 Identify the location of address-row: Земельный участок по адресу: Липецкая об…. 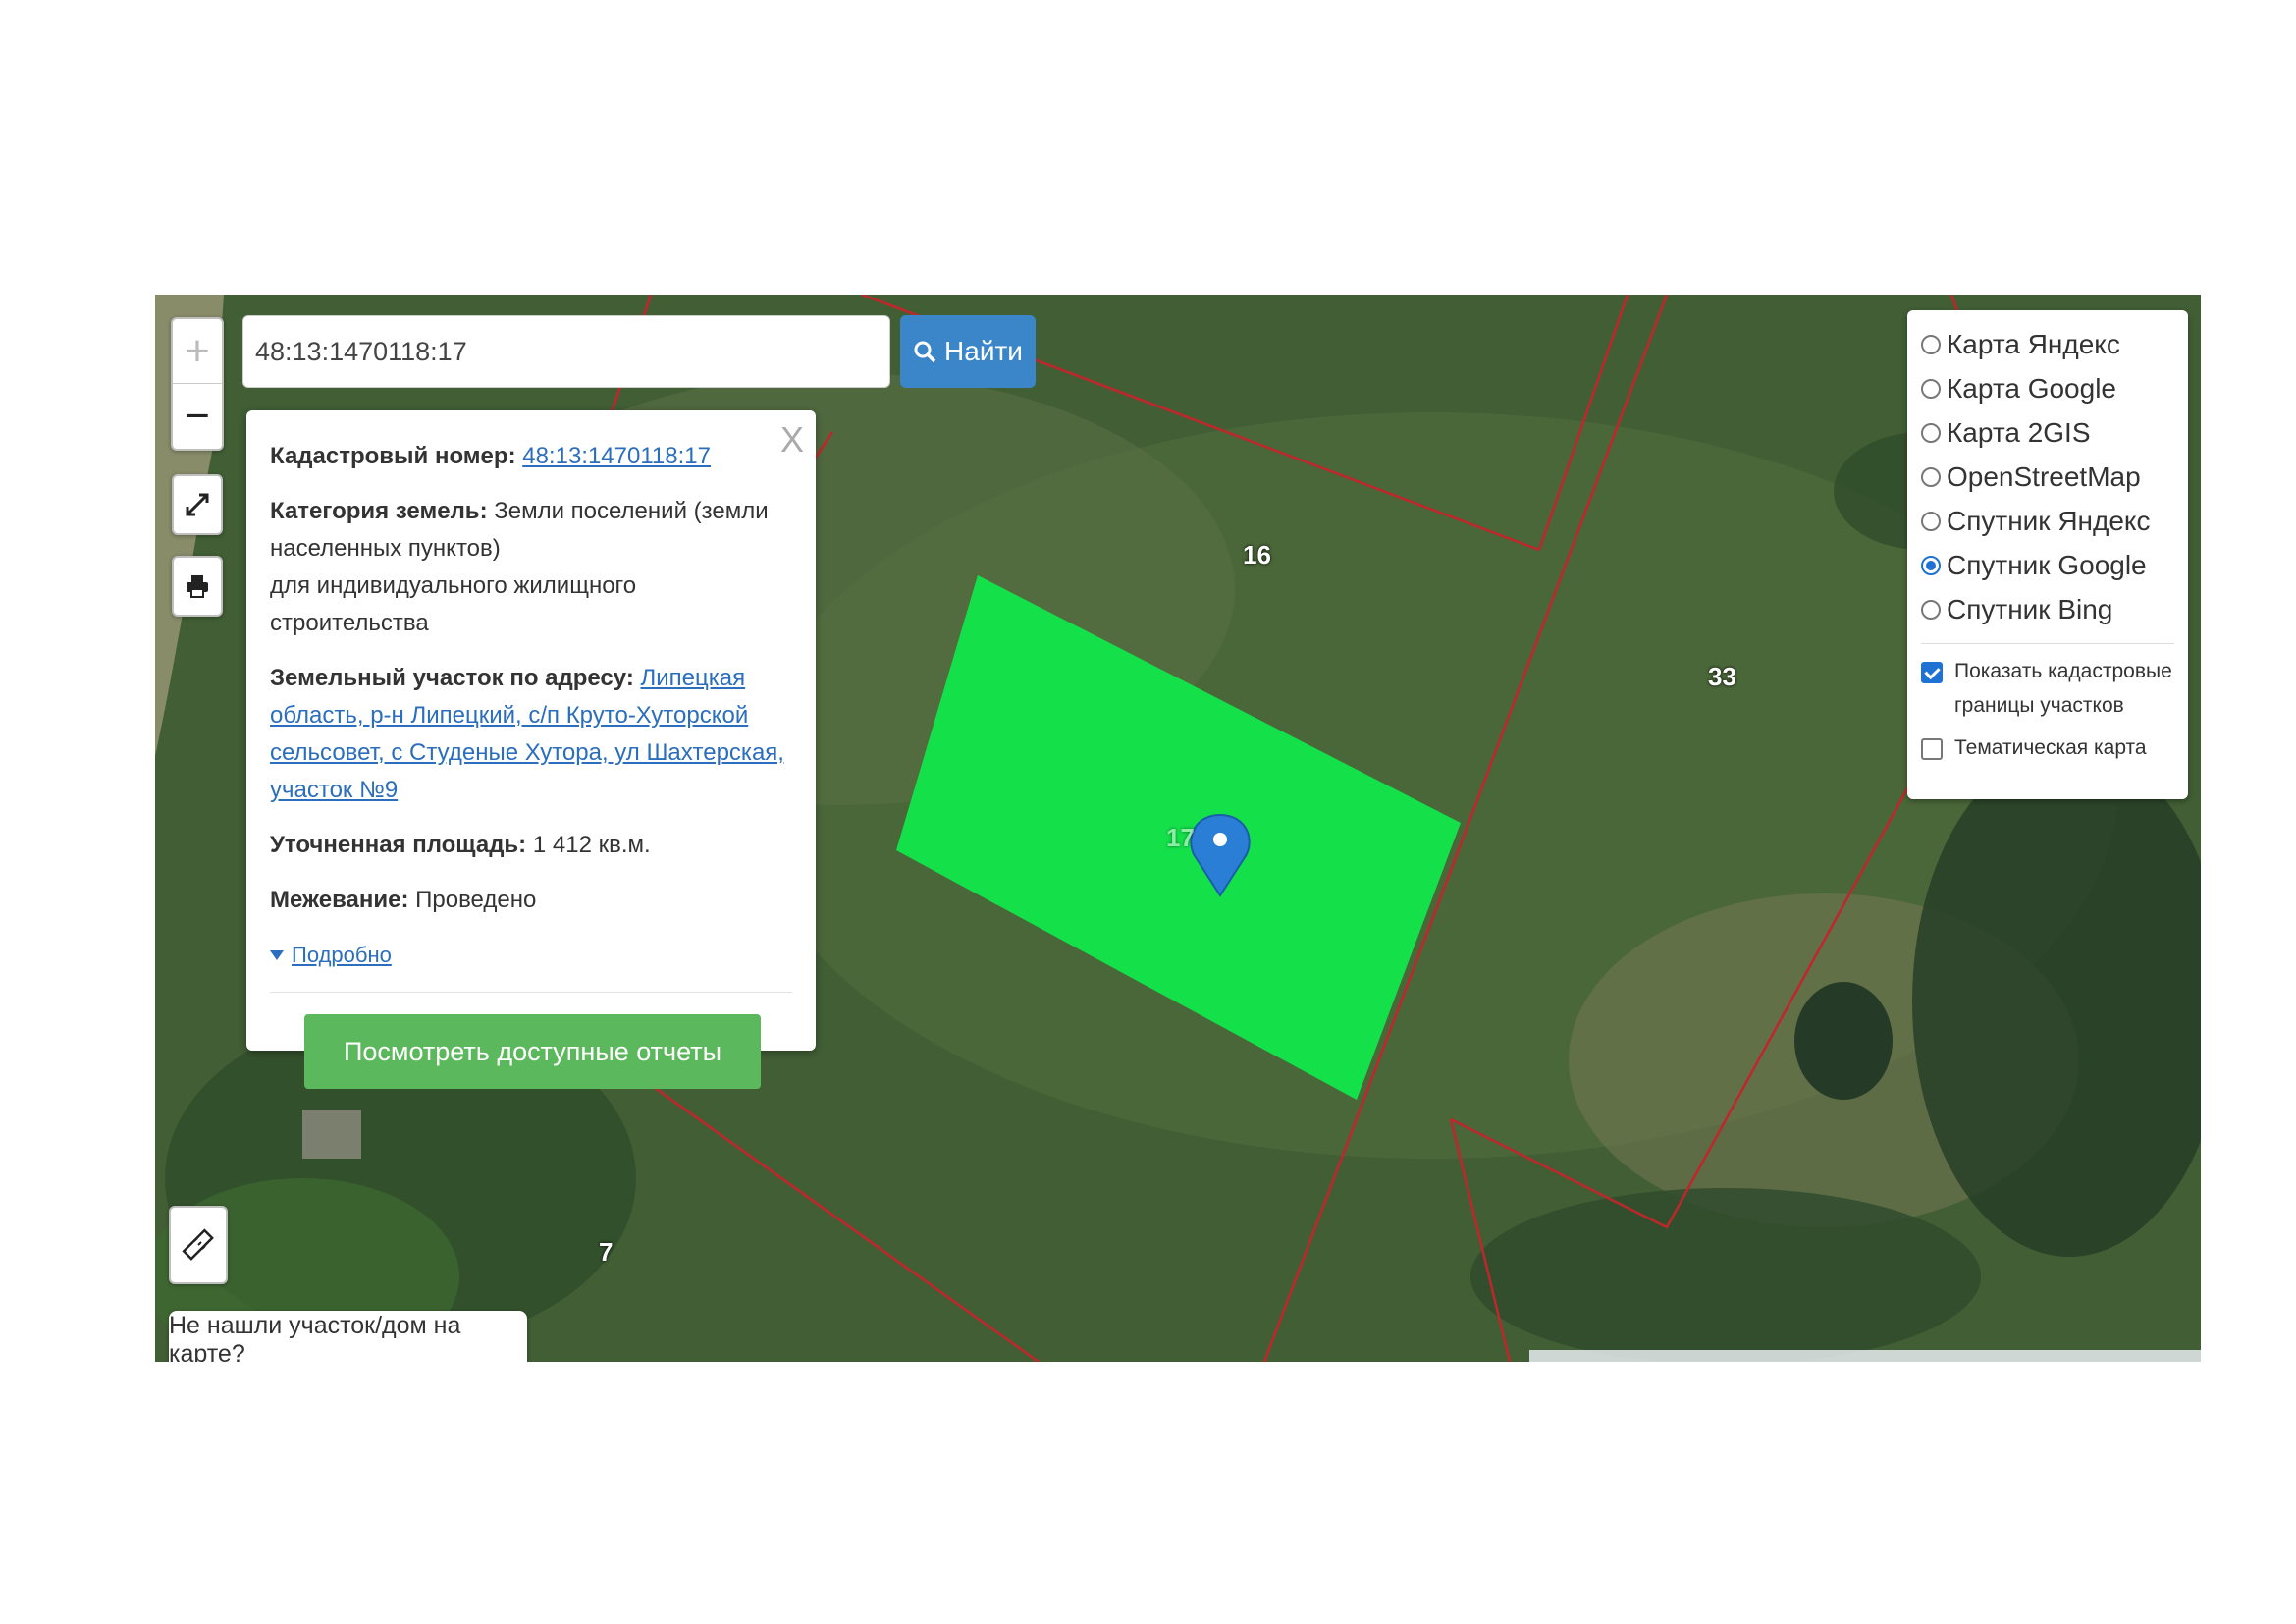
(531, 734).